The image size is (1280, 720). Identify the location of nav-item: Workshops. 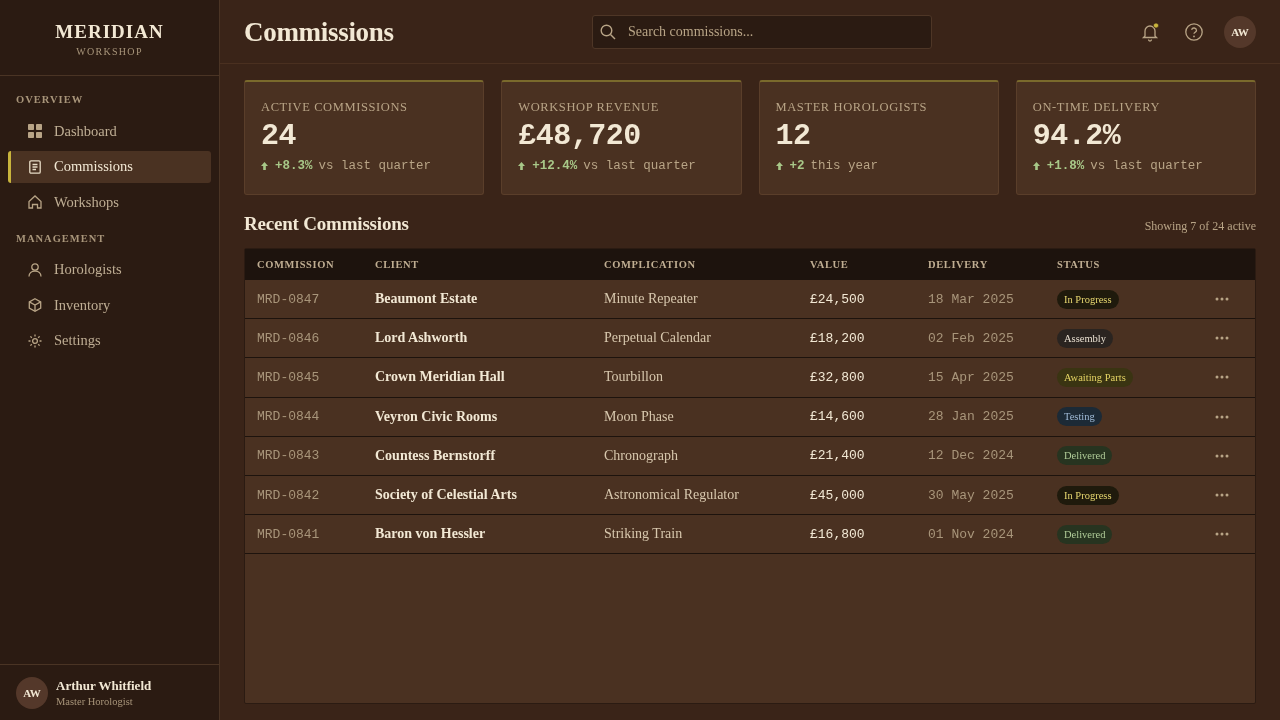
(109, 202).